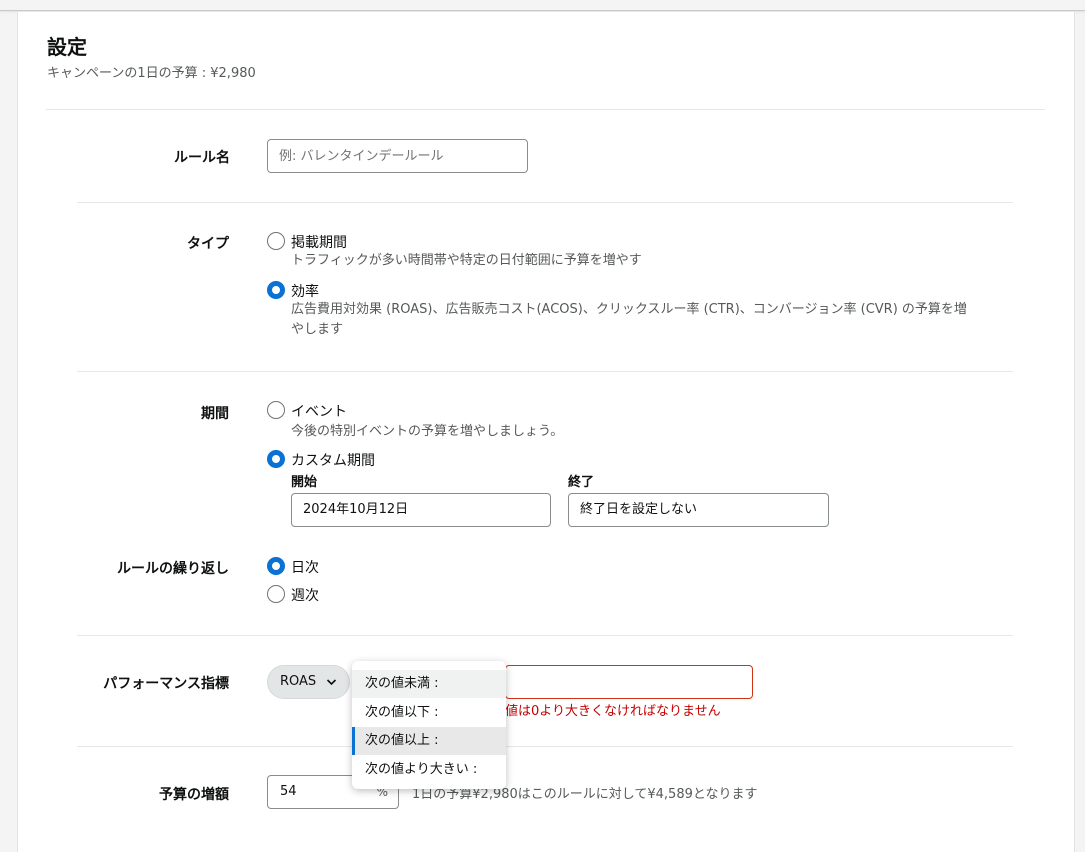  What do you see at coordinates (276, 566) in the screenshot?
I see `recurrence-radio-daily` at bounding box center [276, 566].